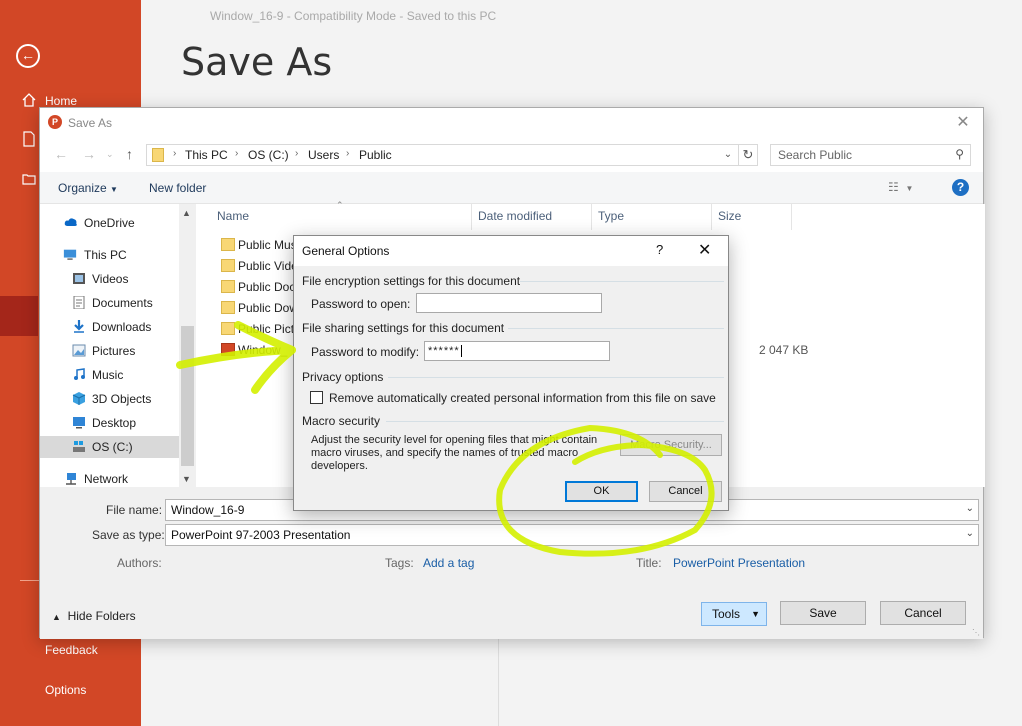  Describe the element at coordinates (261, 535) in the screenshot. I see `save-as-type-value: PowerPoint 97-2003 Presentation` at that location.